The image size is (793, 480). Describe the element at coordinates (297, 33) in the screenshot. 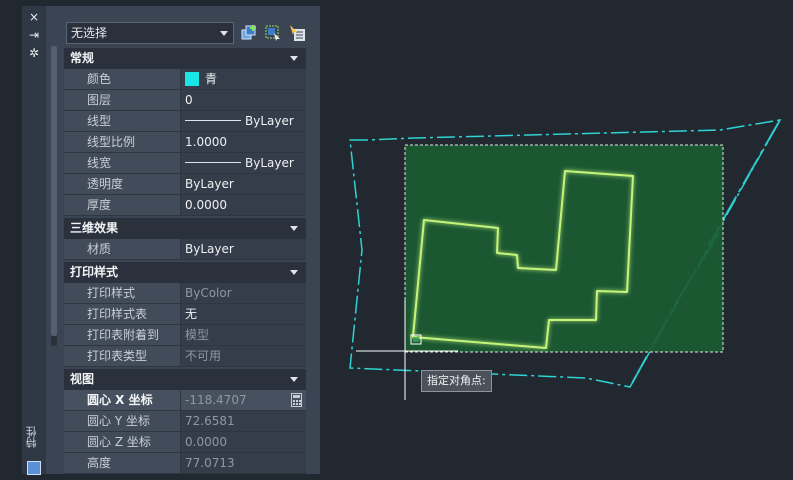

I see `quick-select-icon` at that location.